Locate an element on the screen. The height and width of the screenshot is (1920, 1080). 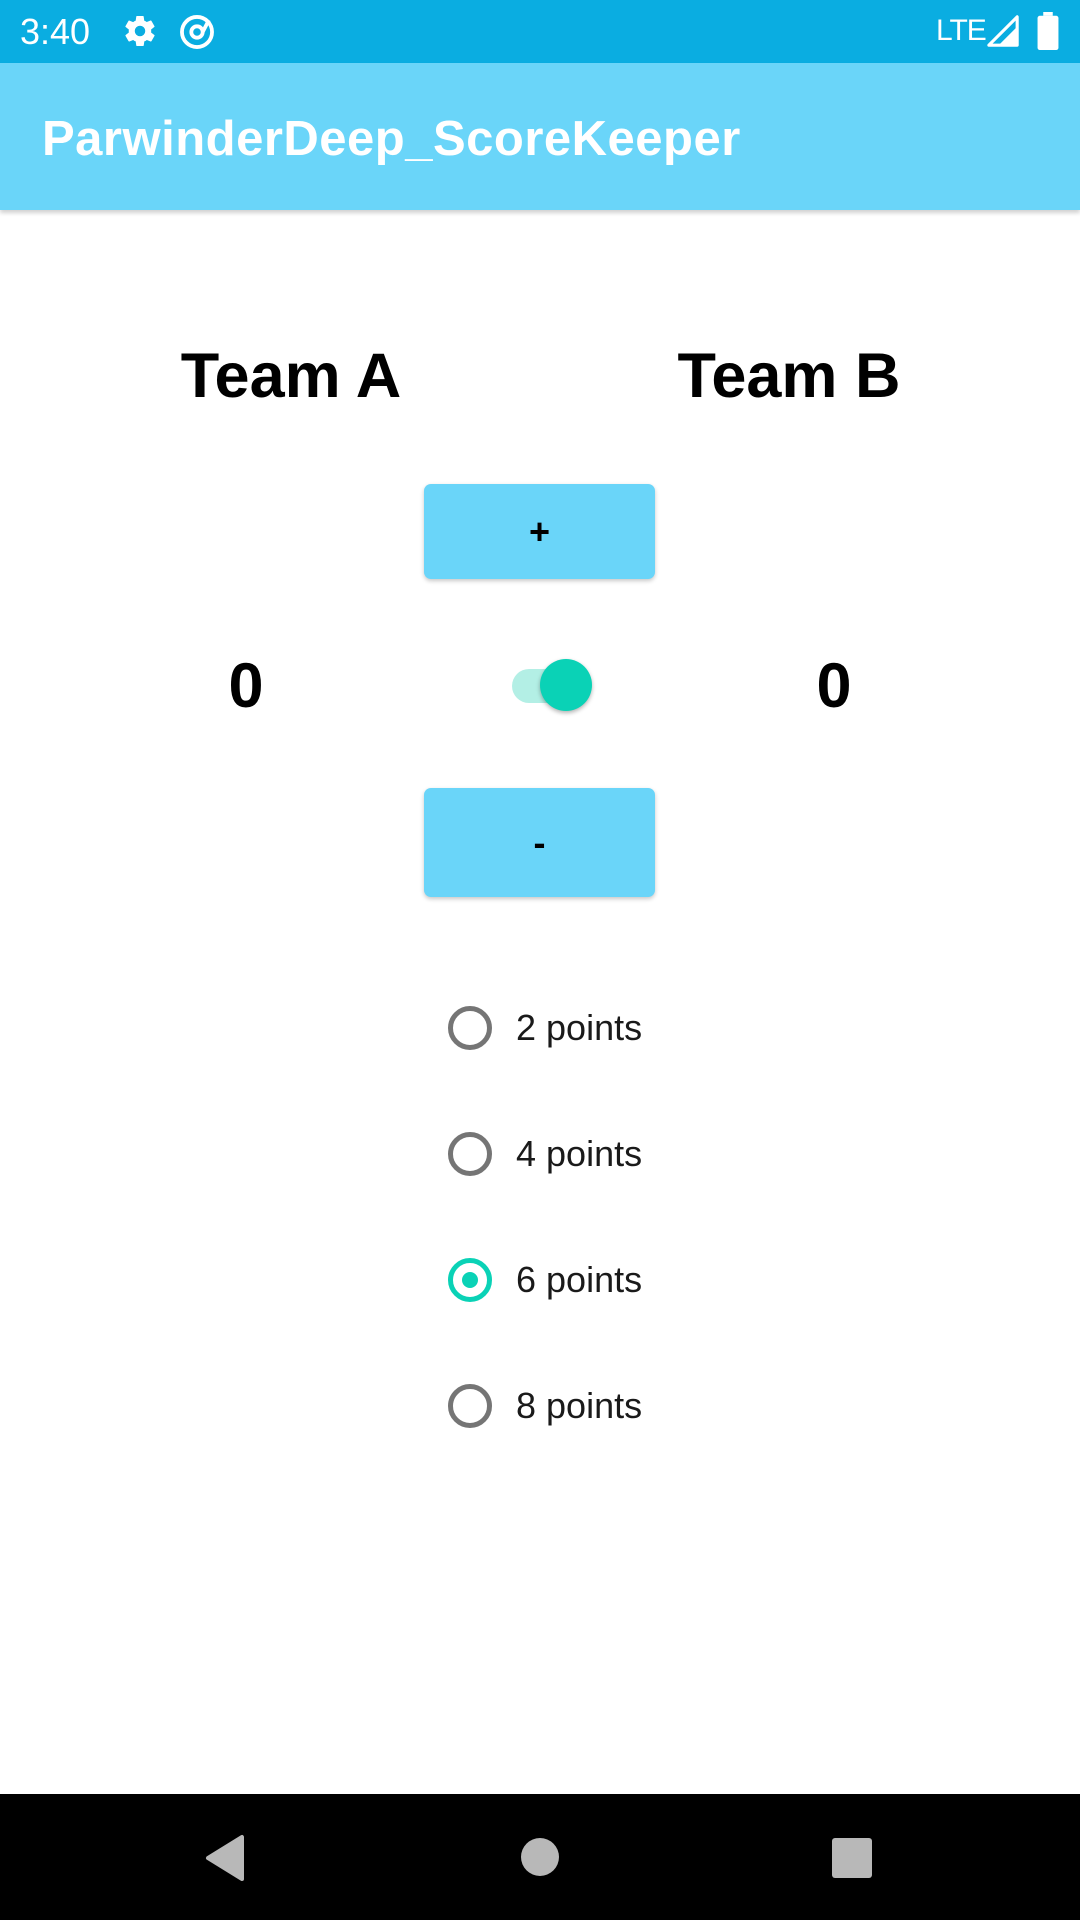
radio-8-points: 8 points is located at coordinates (576, 1410).